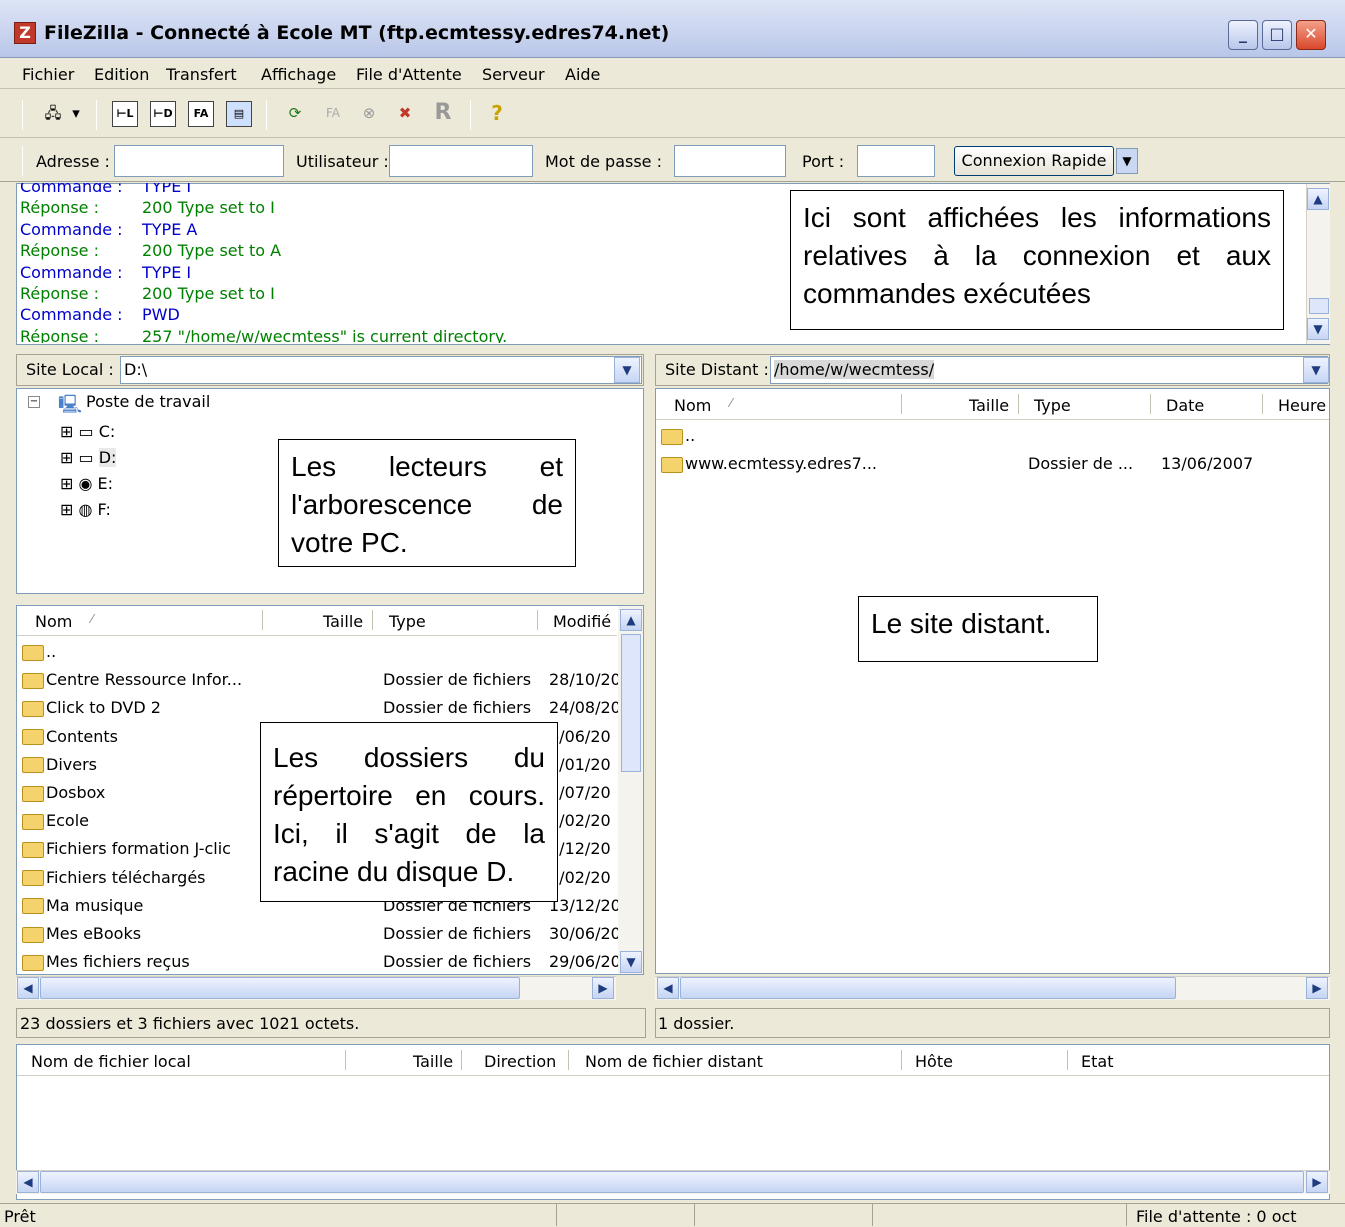  What do you see at coordinates (928, 988) in the screenshot?
I see `remote-hscroll-thumb` at bounding box center [928, 988].